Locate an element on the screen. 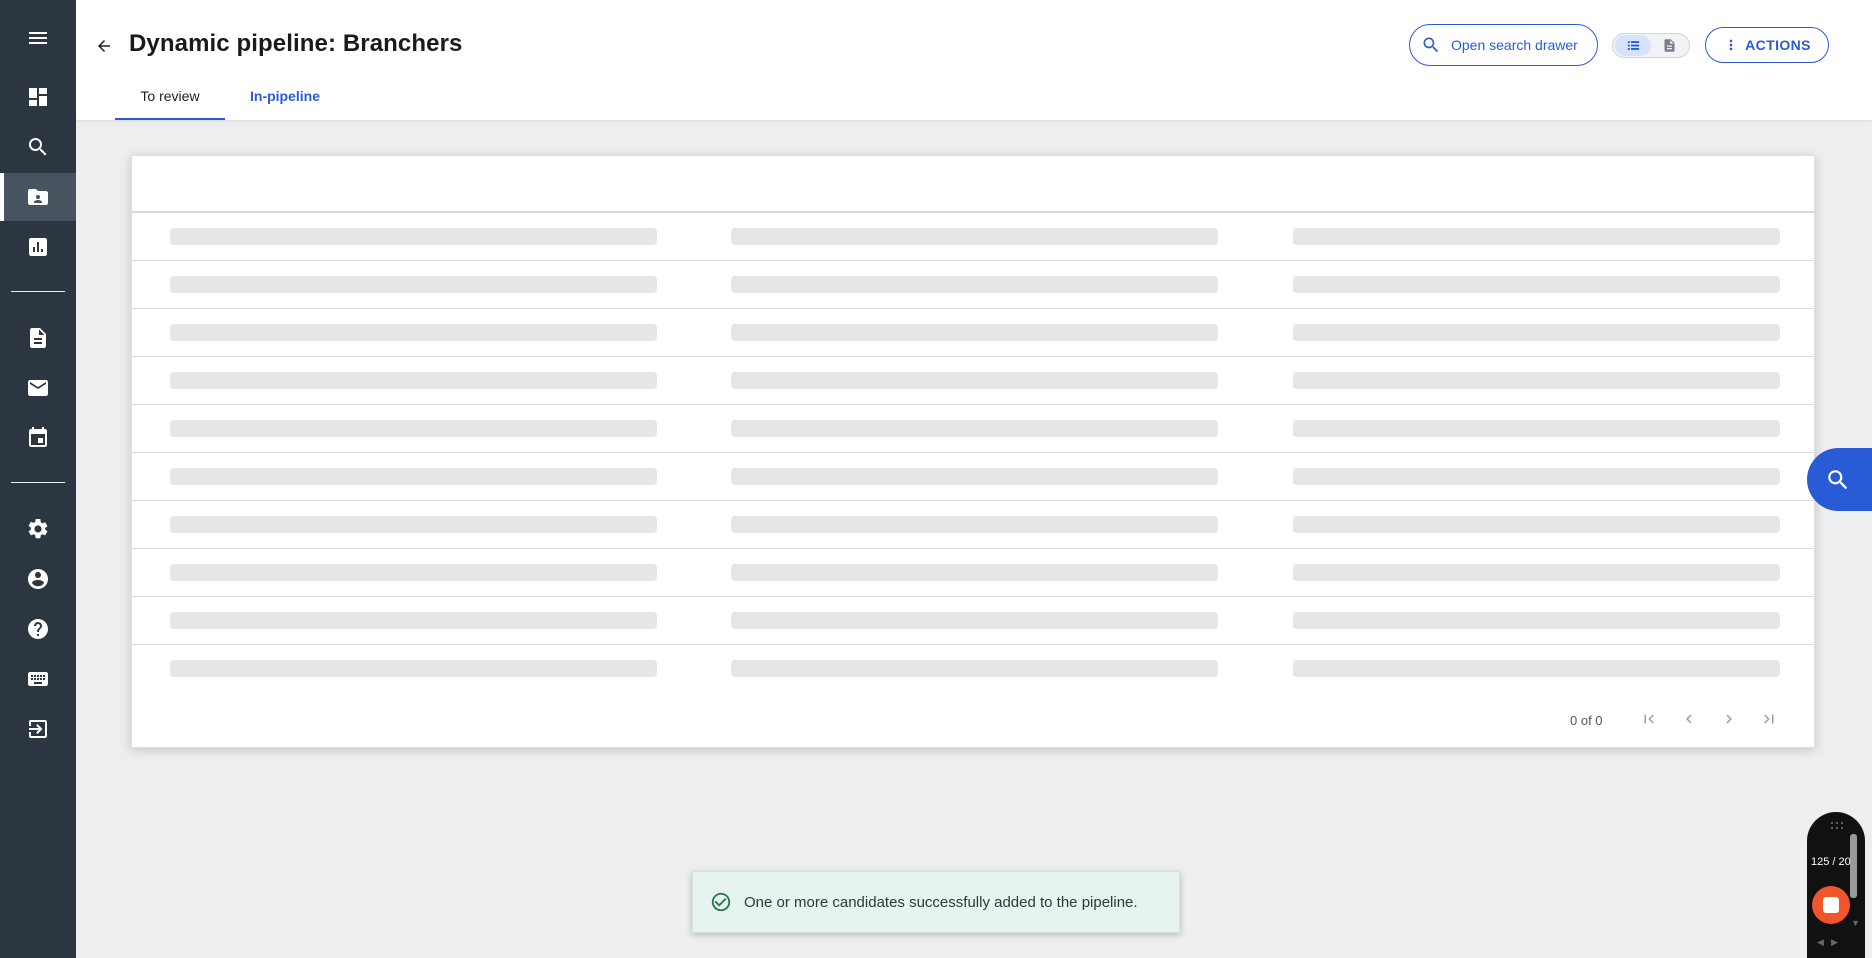 The height and width of the screenshot is (958, 1872). previous-page-icon is located at coordinates (1689, 719).